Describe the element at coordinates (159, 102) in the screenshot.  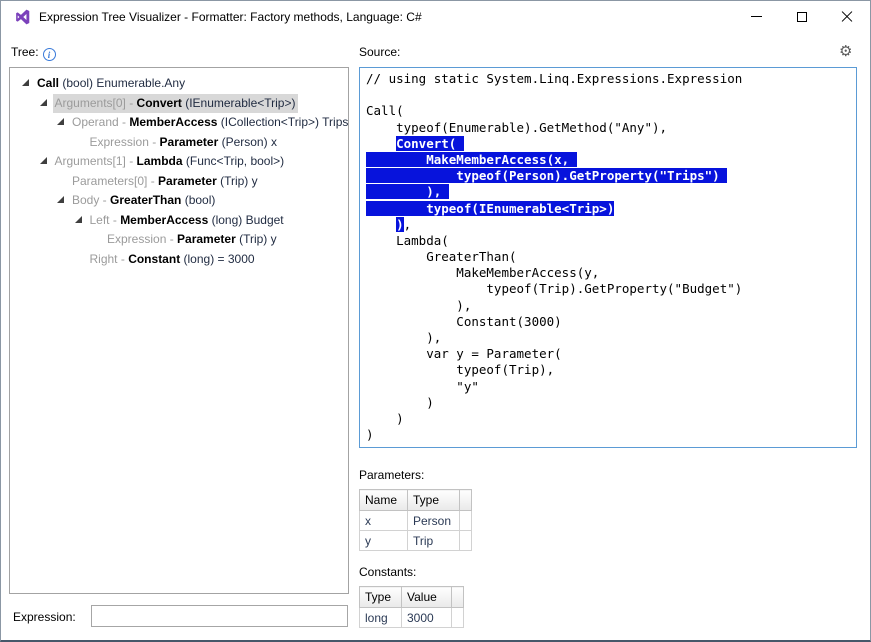
I see `tree-node-nname: Convert` at that location.